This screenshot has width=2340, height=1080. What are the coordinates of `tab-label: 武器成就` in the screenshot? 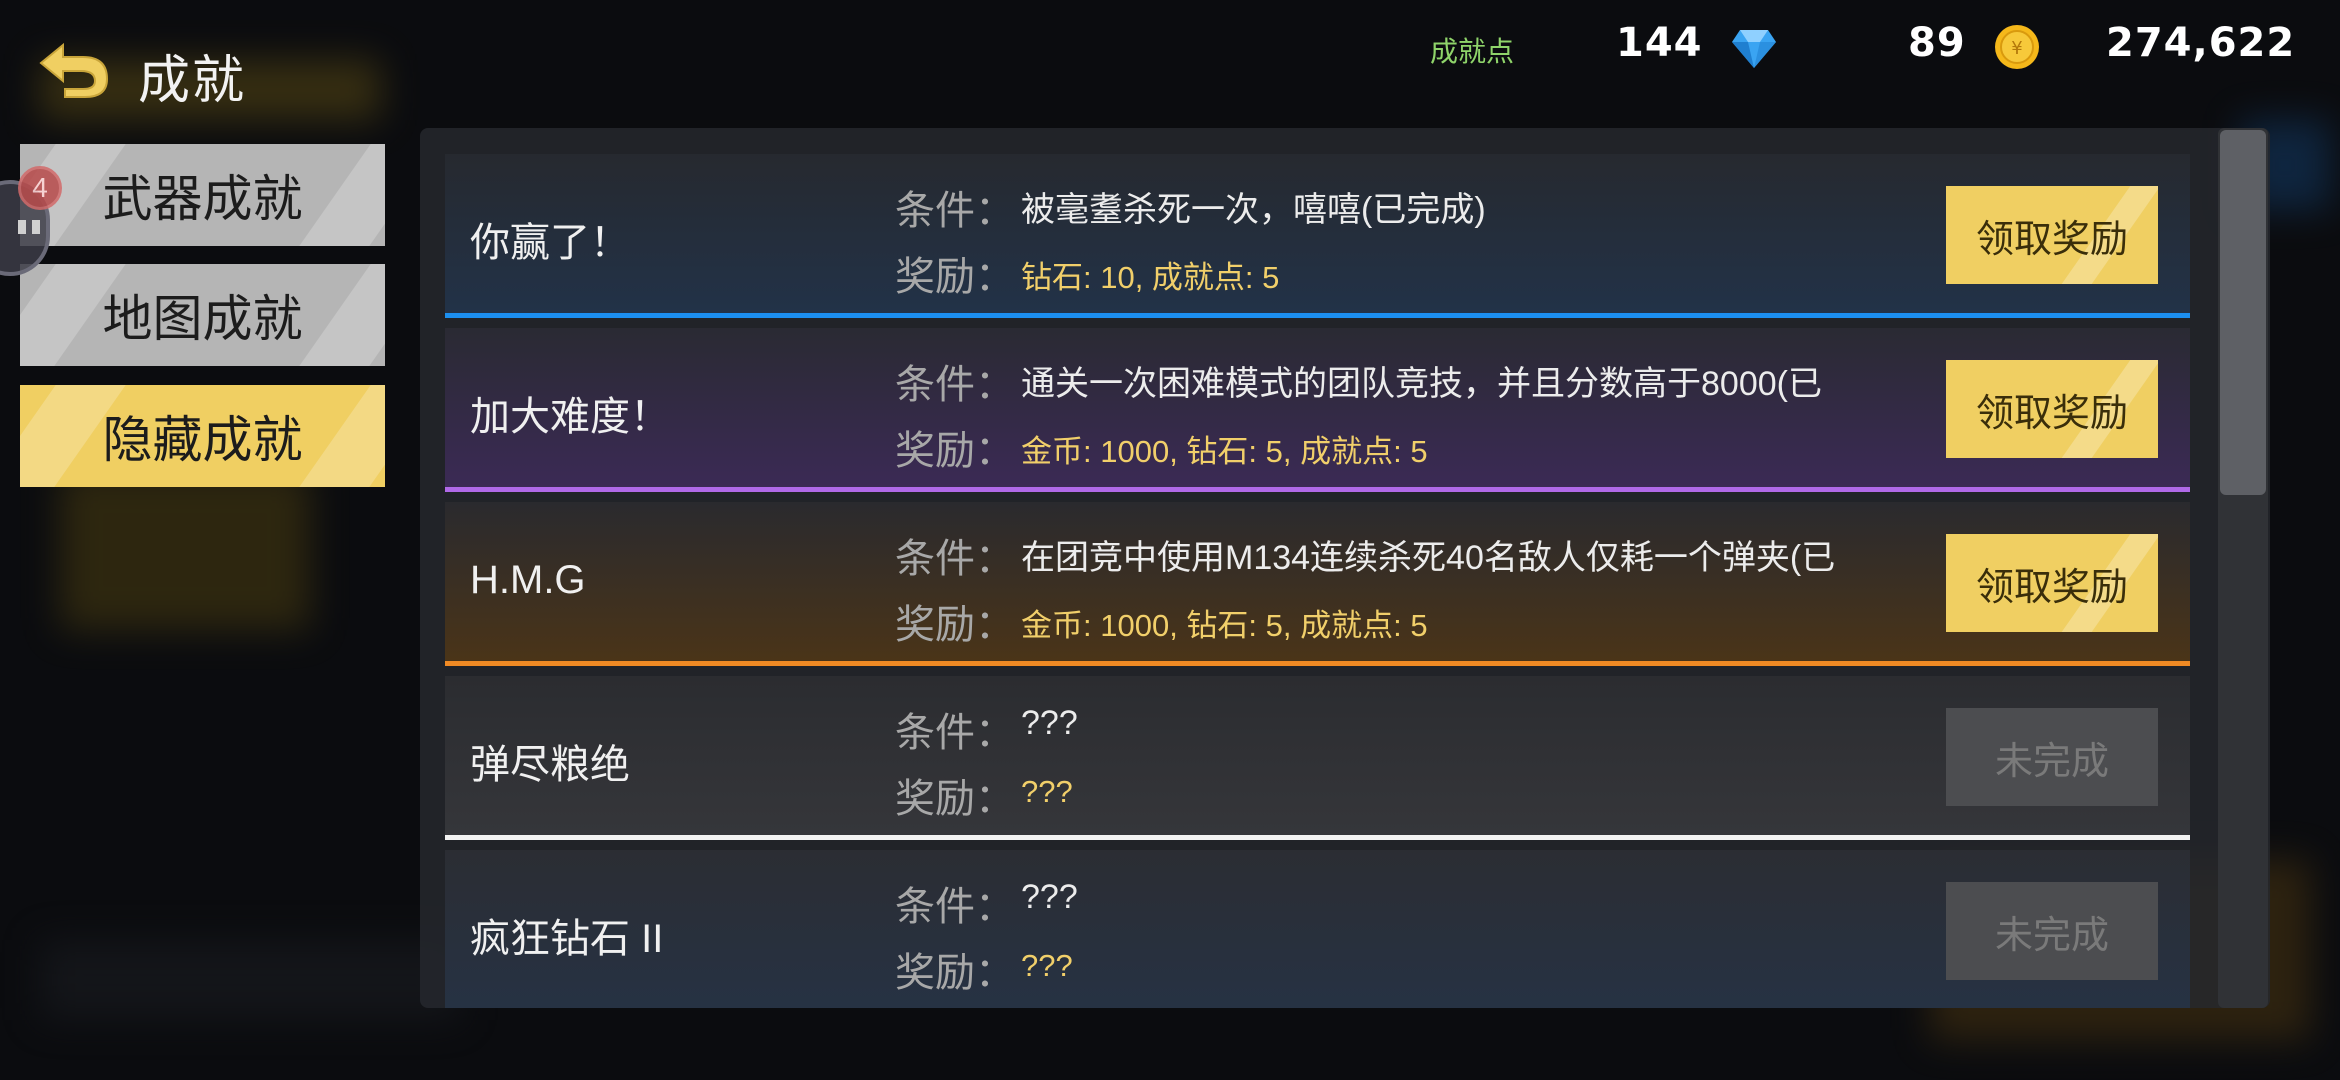 It's located at (202, 199).